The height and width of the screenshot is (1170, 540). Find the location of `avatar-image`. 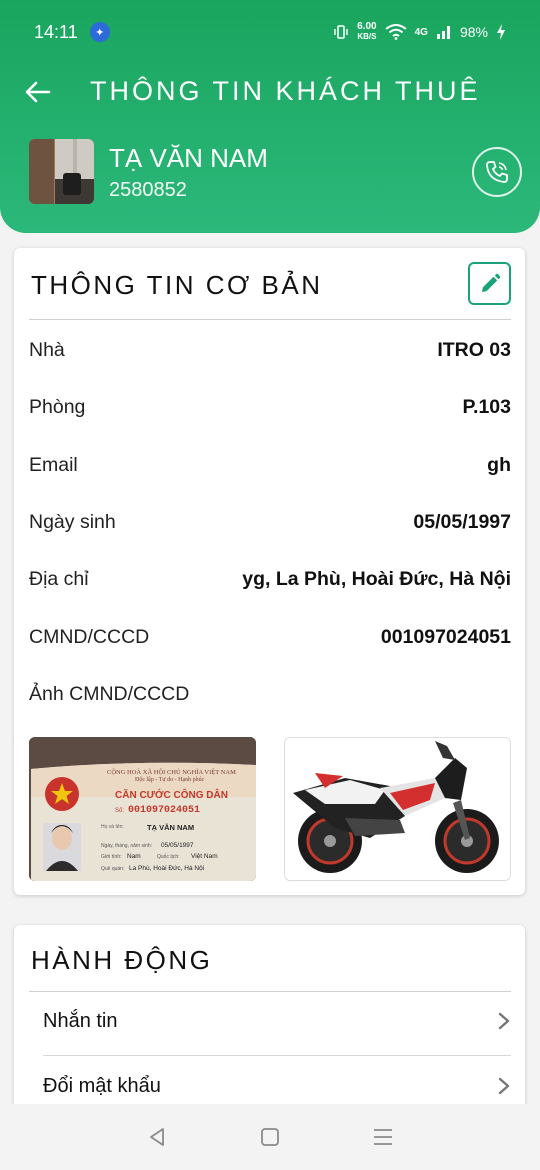

avatar-image is located at coordinates (61, 171).